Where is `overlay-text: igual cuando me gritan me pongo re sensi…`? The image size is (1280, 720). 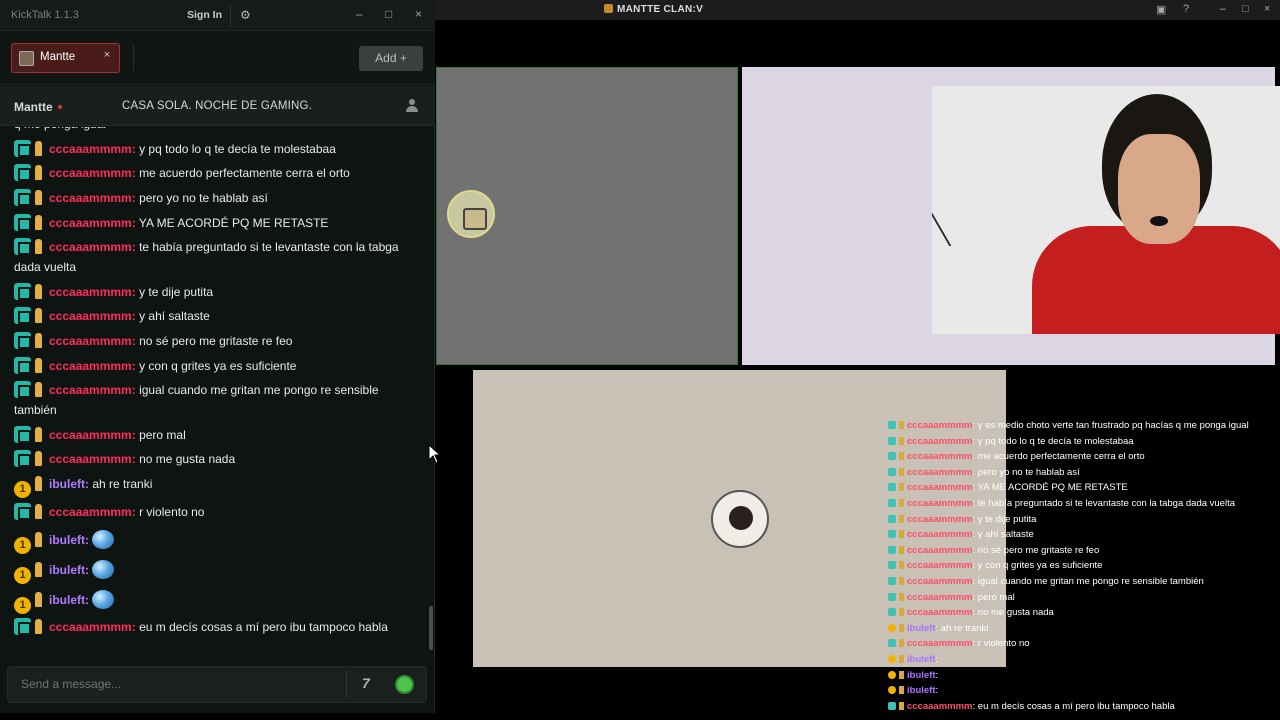
overlay-text: igual cuando me gritan me pongo re sensi… is located at coordinates (1090, 581).